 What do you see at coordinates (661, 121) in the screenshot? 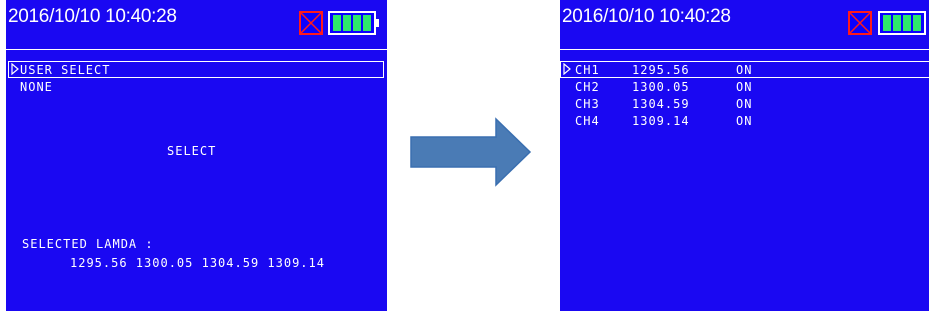
I see `channel-value: 1309.14` at bounding box center [661, 121].